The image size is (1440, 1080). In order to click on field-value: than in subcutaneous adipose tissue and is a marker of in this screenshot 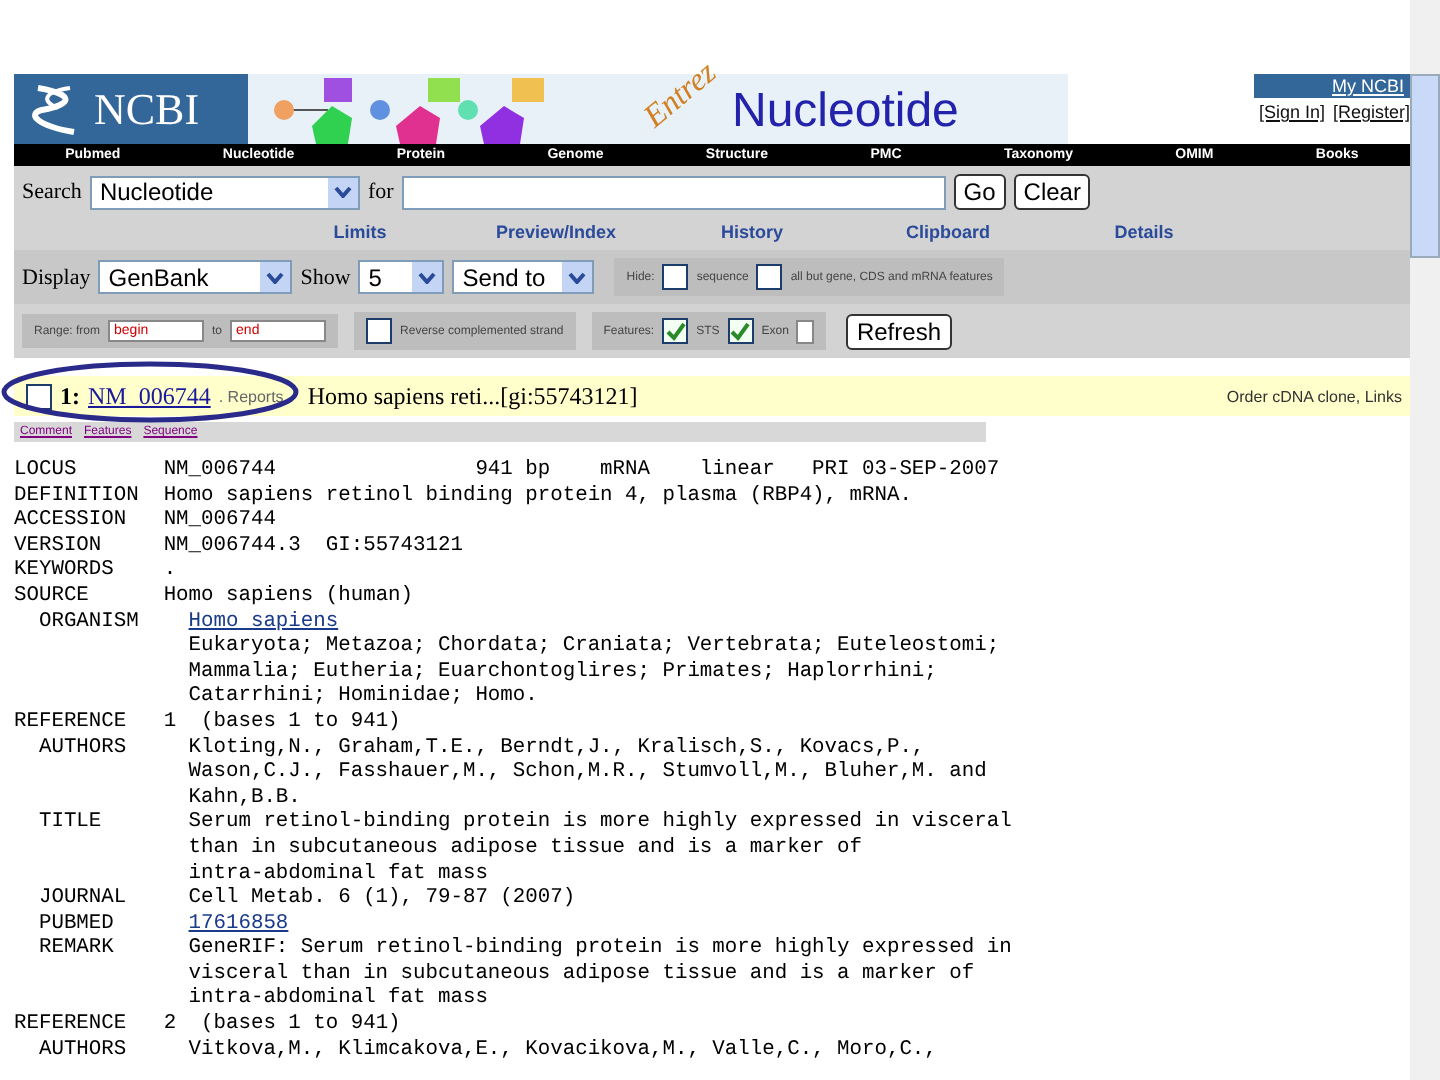, I will do `click(525, 848)`.